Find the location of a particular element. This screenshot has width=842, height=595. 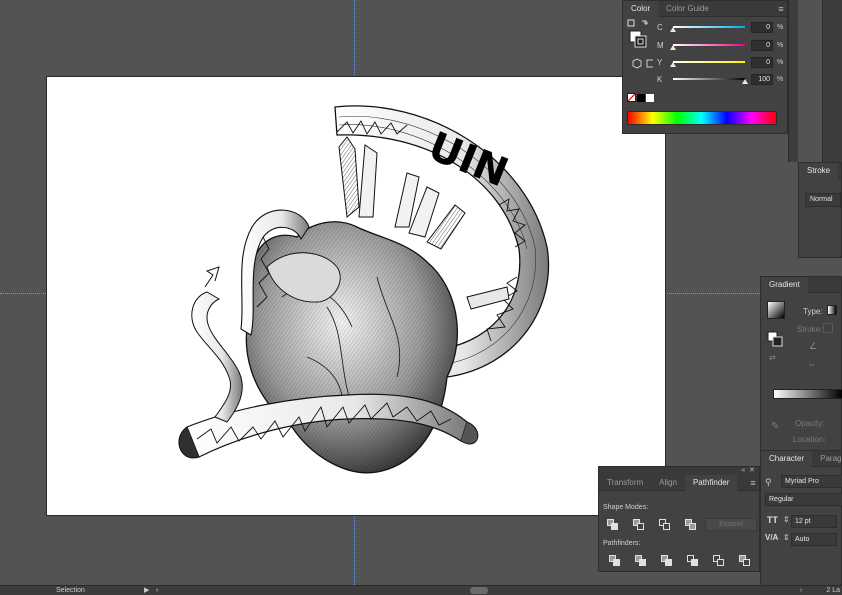

scroll-left-icon: ‹ is located at coordinates (157, 590).